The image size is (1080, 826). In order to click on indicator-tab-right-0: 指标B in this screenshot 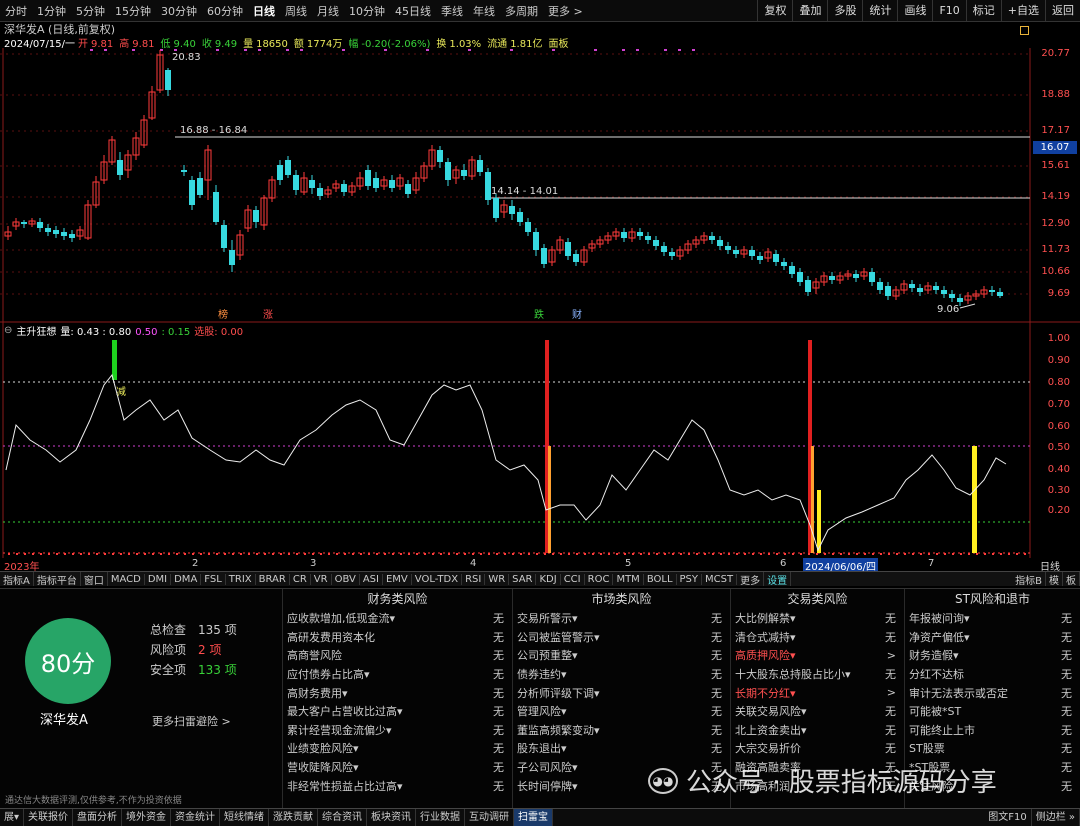, I will do `click(1029, 579)`.